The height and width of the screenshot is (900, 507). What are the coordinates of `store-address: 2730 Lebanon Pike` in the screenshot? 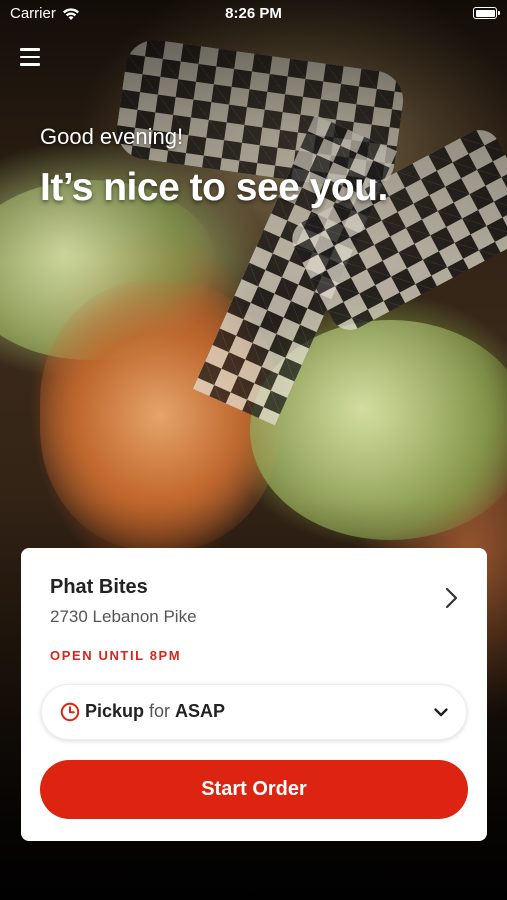 It's located at (123, 616).